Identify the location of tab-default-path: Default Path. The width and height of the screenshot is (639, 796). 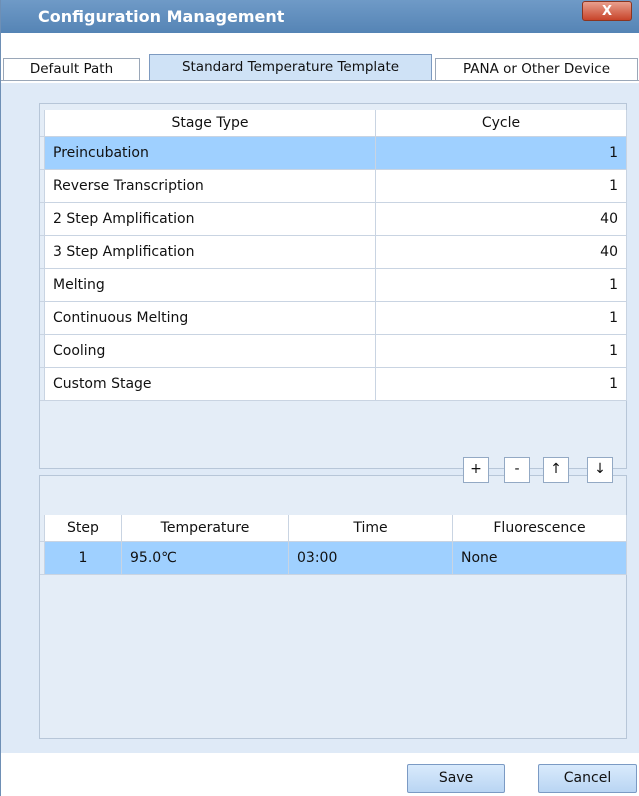
(71, 69).